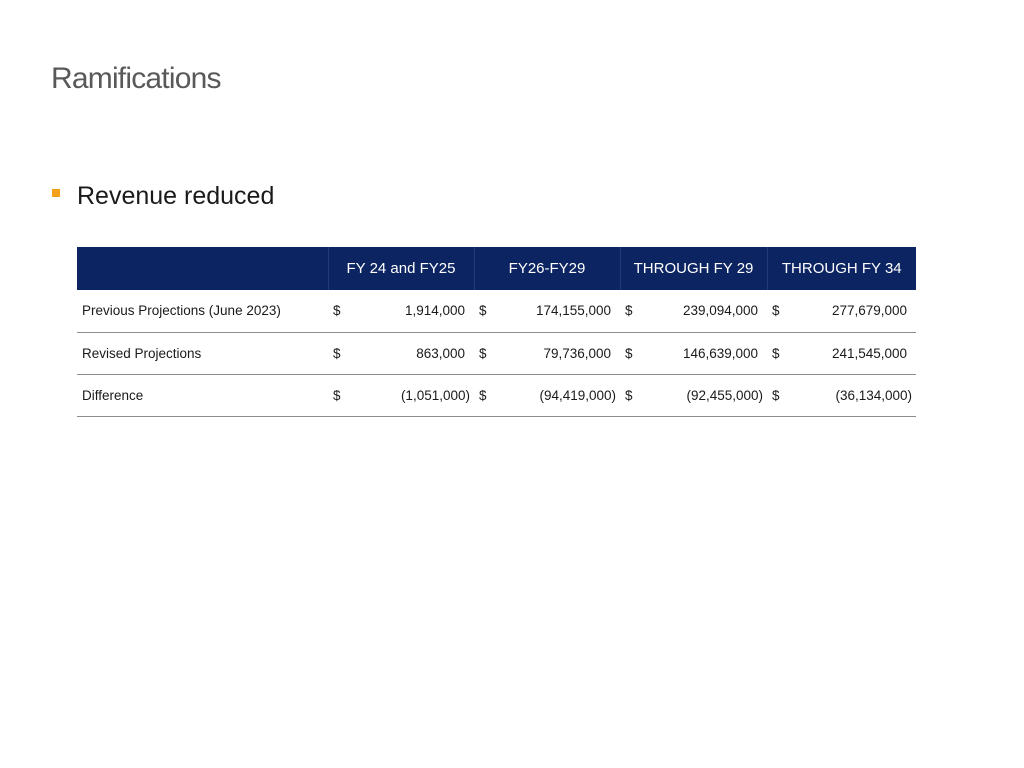 This screenshot has height=768, width=1024. Describe the element at coordinates (725, 395) in the screenshot. I see `amount-cell: (92,455,000)` at that location.